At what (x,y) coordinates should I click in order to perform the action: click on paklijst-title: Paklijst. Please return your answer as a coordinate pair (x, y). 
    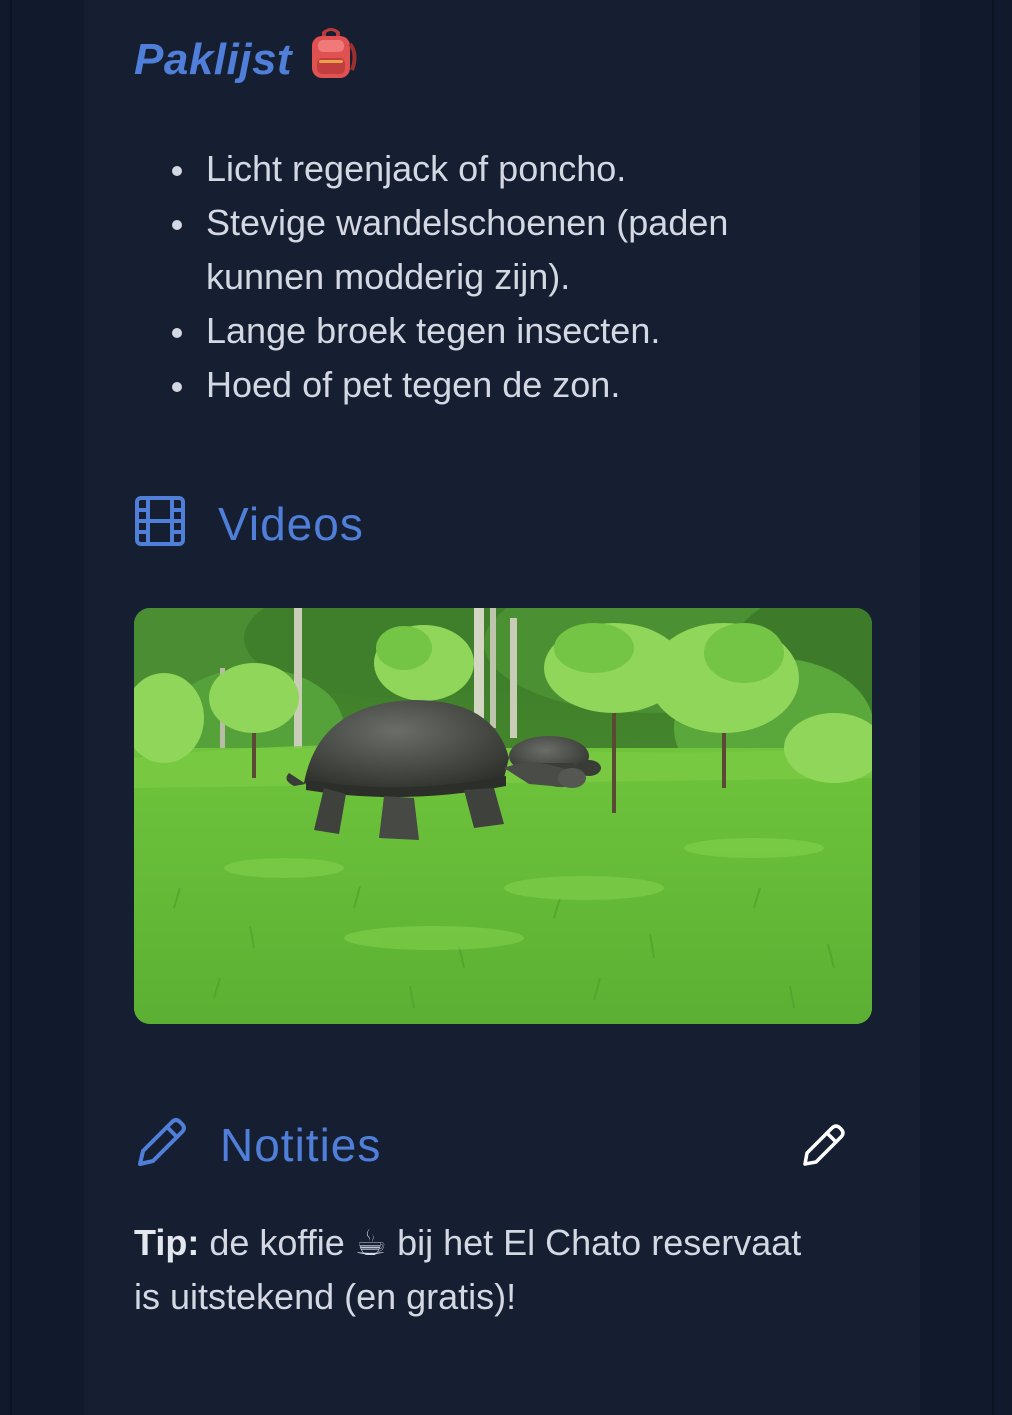
    Looking at the image, I should click on (213, 60).